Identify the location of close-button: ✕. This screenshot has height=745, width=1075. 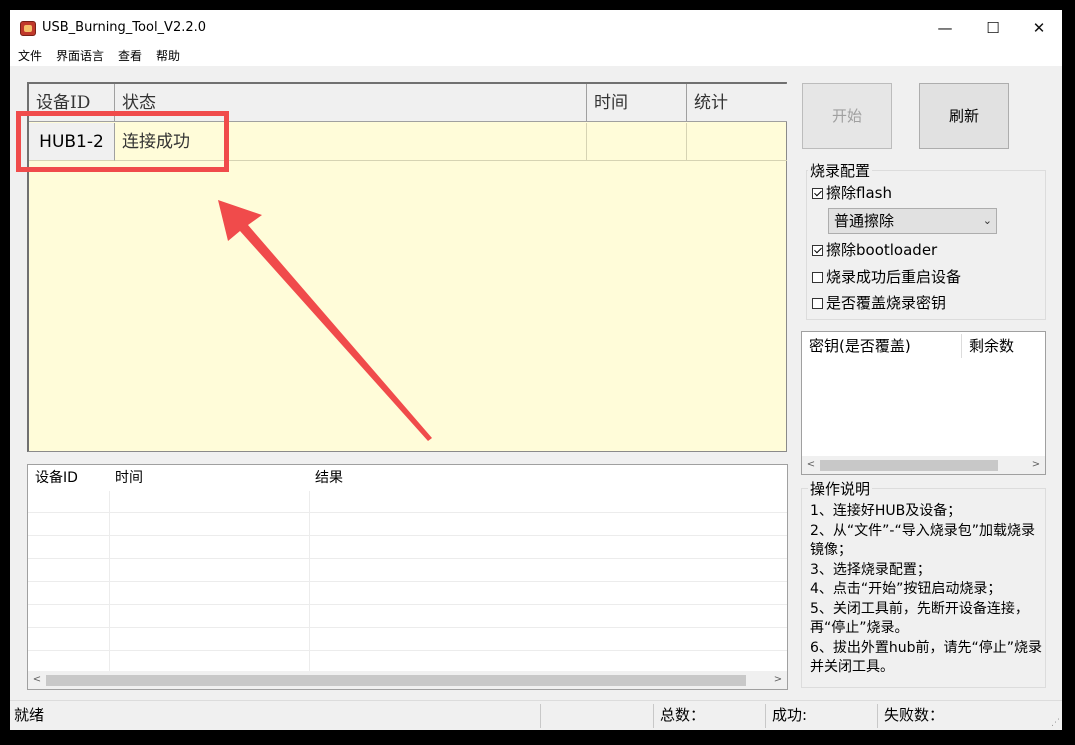
(1039, 28).